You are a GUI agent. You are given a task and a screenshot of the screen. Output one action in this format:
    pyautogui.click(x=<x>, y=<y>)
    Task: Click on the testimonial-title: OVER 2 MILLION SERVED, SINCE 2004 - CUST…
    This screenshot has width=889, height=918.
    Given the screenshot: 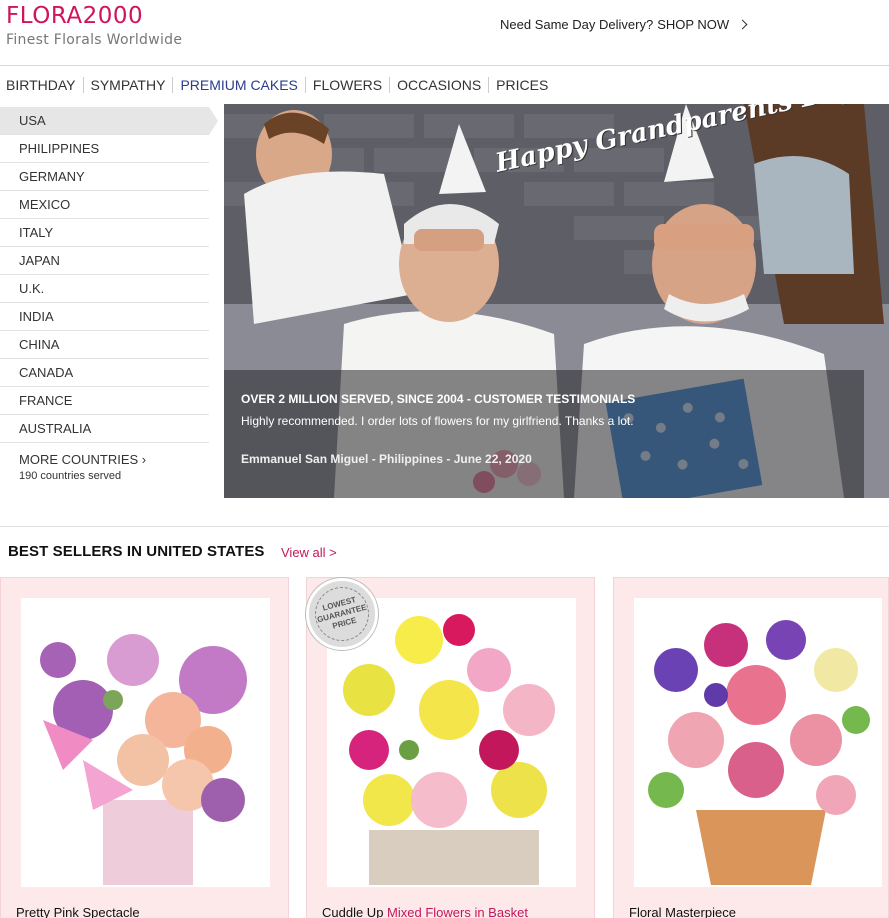 What is the action you would take?
    pyautogui.click(x=438, y=399)
    